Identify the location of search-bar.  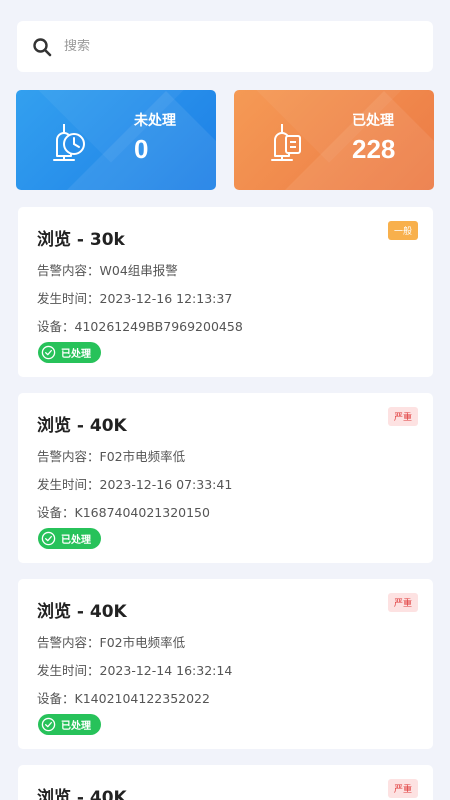
(225, 46).